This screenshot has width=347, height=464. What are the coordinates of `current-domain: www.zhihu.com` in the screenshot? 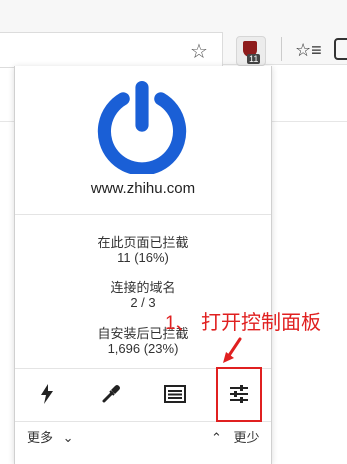 It's located at (143, 188).